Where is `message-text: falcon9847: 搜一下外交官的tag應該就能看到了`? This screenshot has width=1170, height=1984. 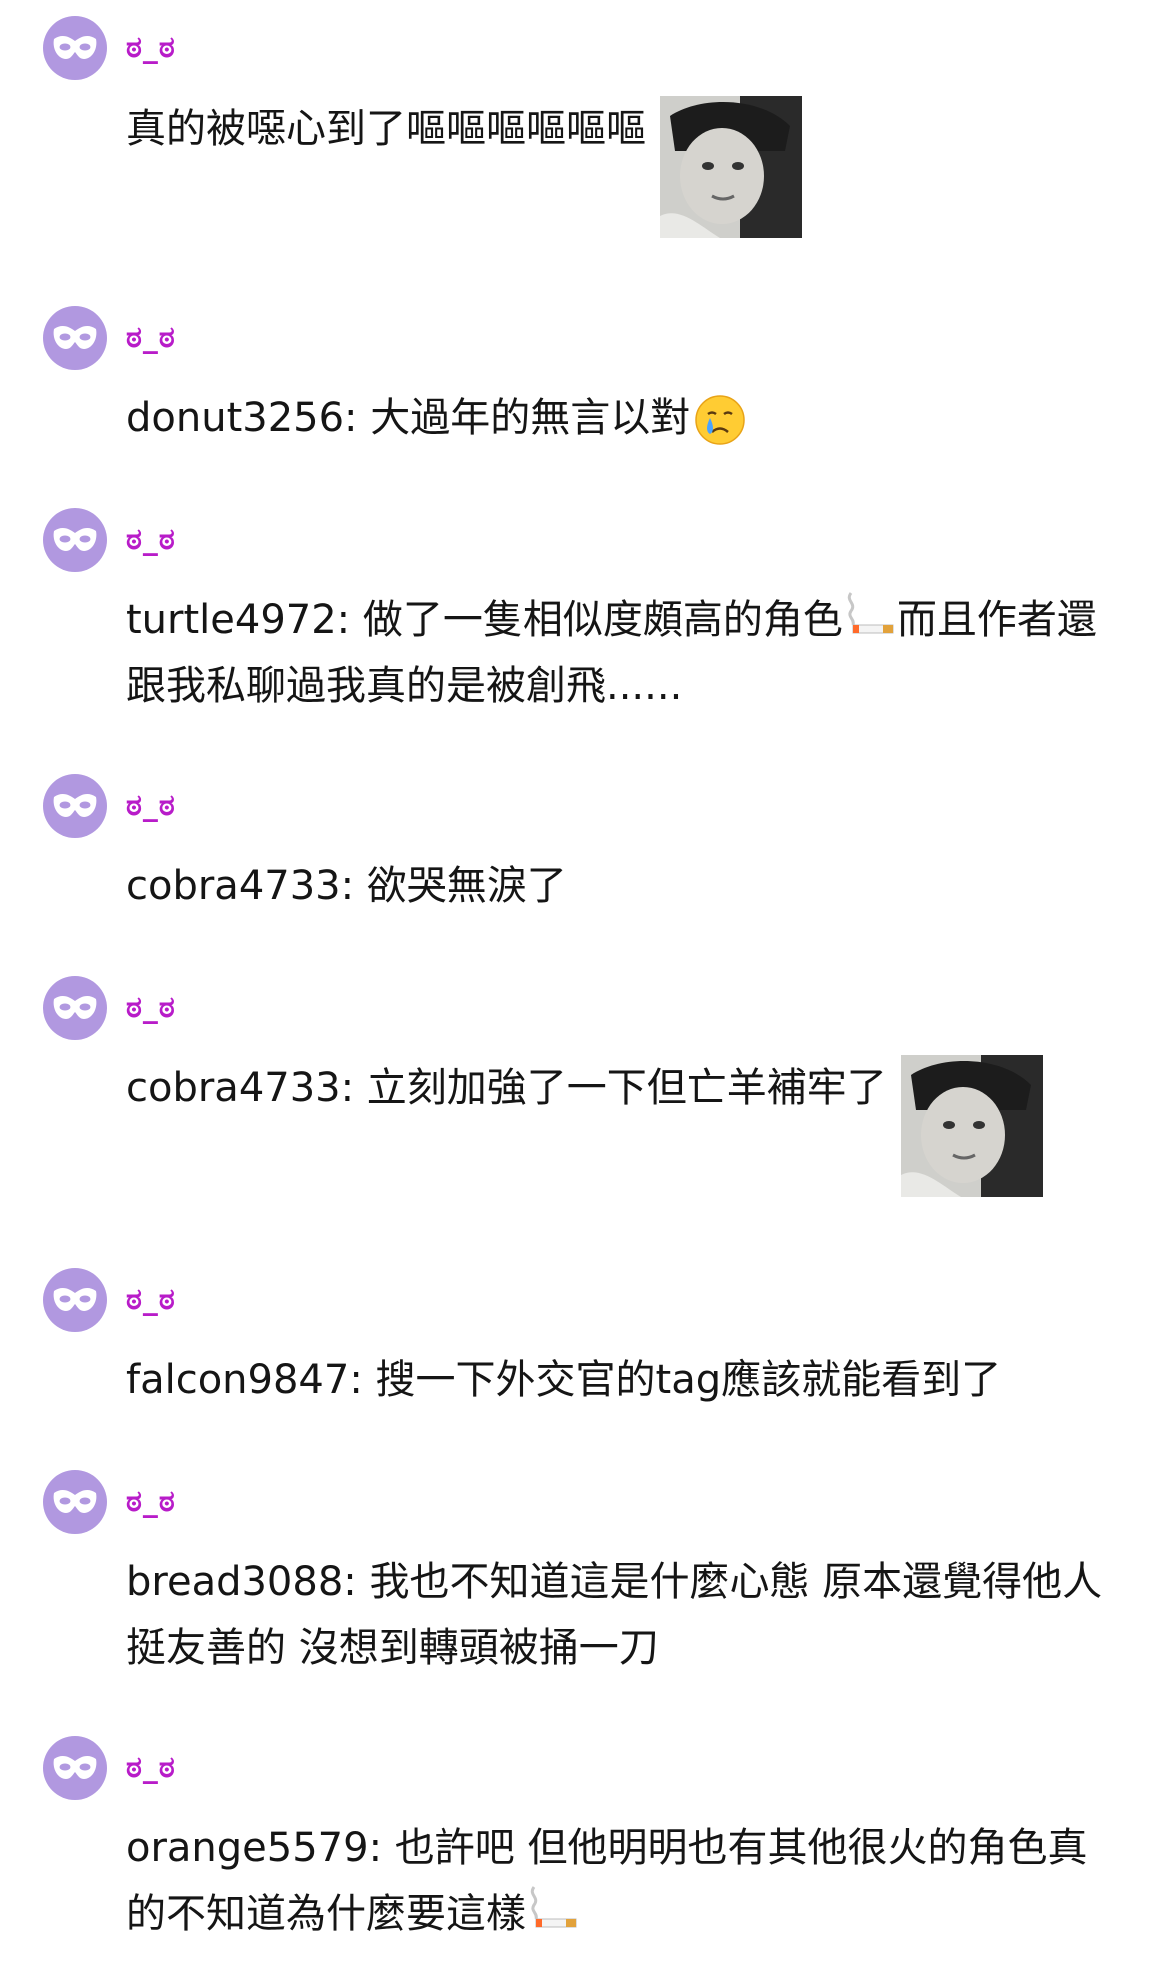 message-text: falcon9847: 搜一下外交官的tag應該就能看到了 is located at coordinates (621, 1380).